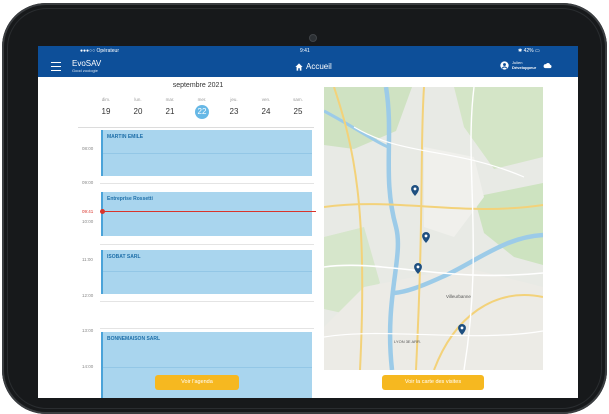 This screenshot has height=414, width=609. I want to click on app-name: EvoSAV, so click(87, 63).